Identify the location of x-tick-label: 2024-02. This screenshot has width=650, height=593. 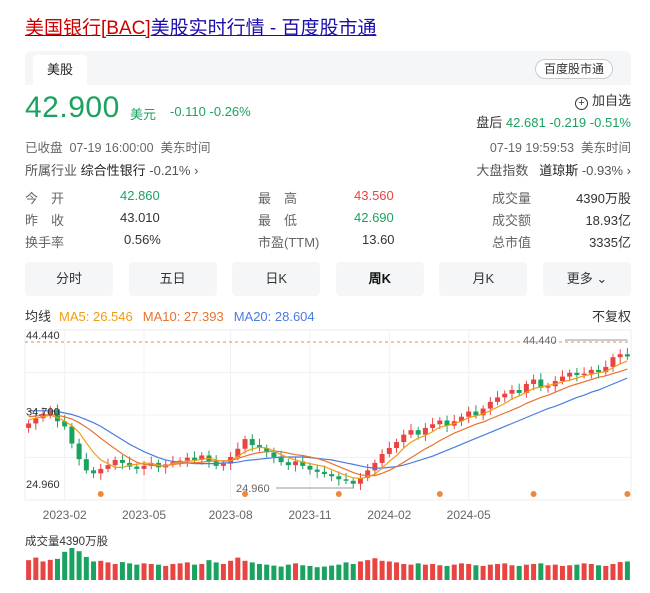
(389, 515).